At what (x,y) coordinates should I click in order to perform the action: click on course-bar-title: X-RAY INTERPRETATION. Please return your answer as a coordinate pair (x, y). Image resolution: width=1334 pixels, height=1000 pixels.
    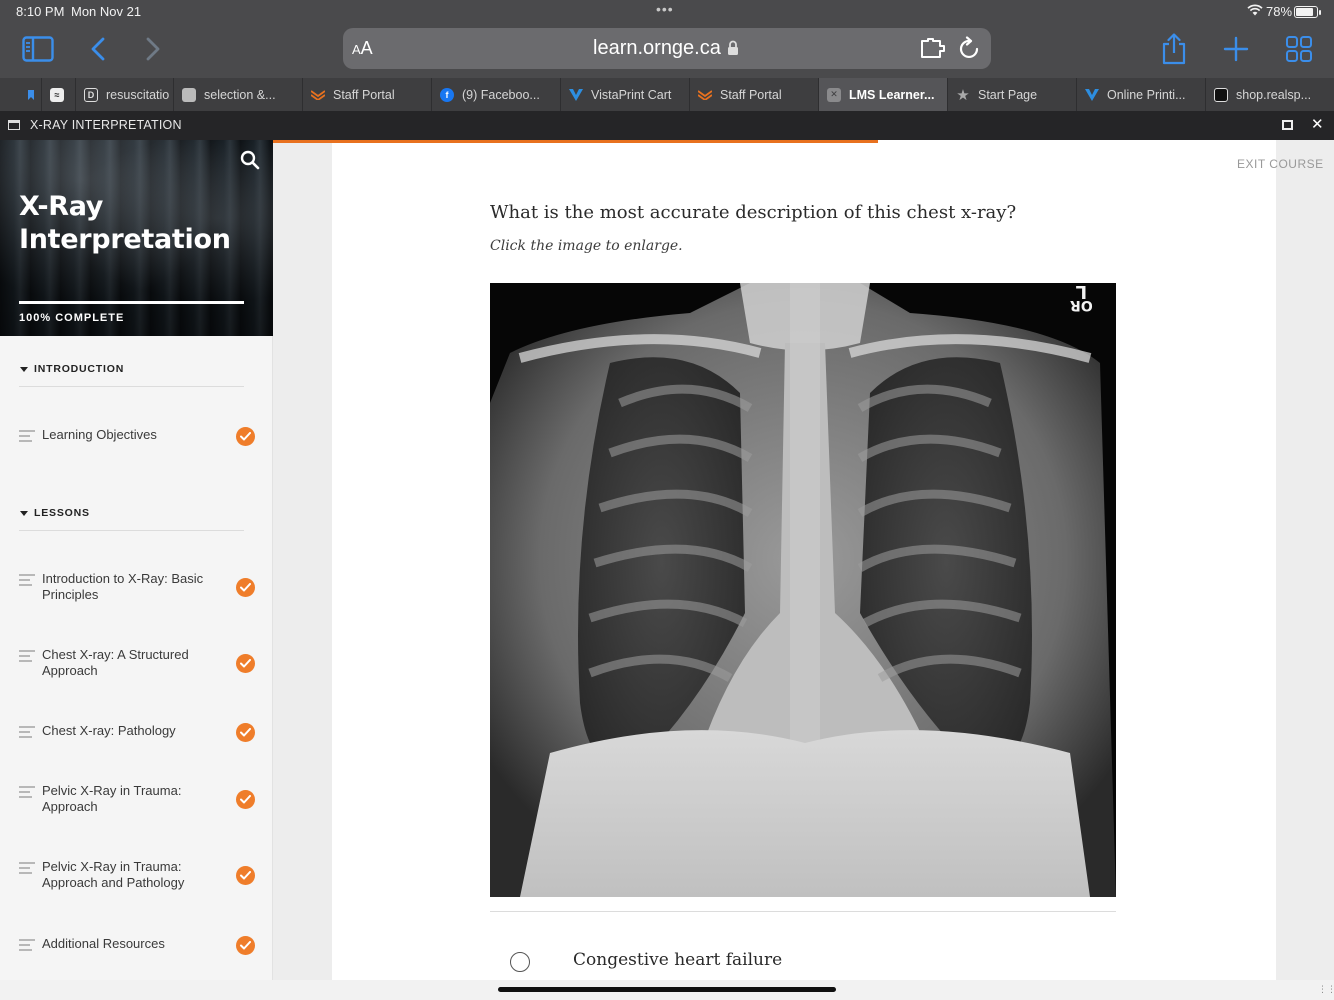
    Looking at the image, I should click on (106, 125).